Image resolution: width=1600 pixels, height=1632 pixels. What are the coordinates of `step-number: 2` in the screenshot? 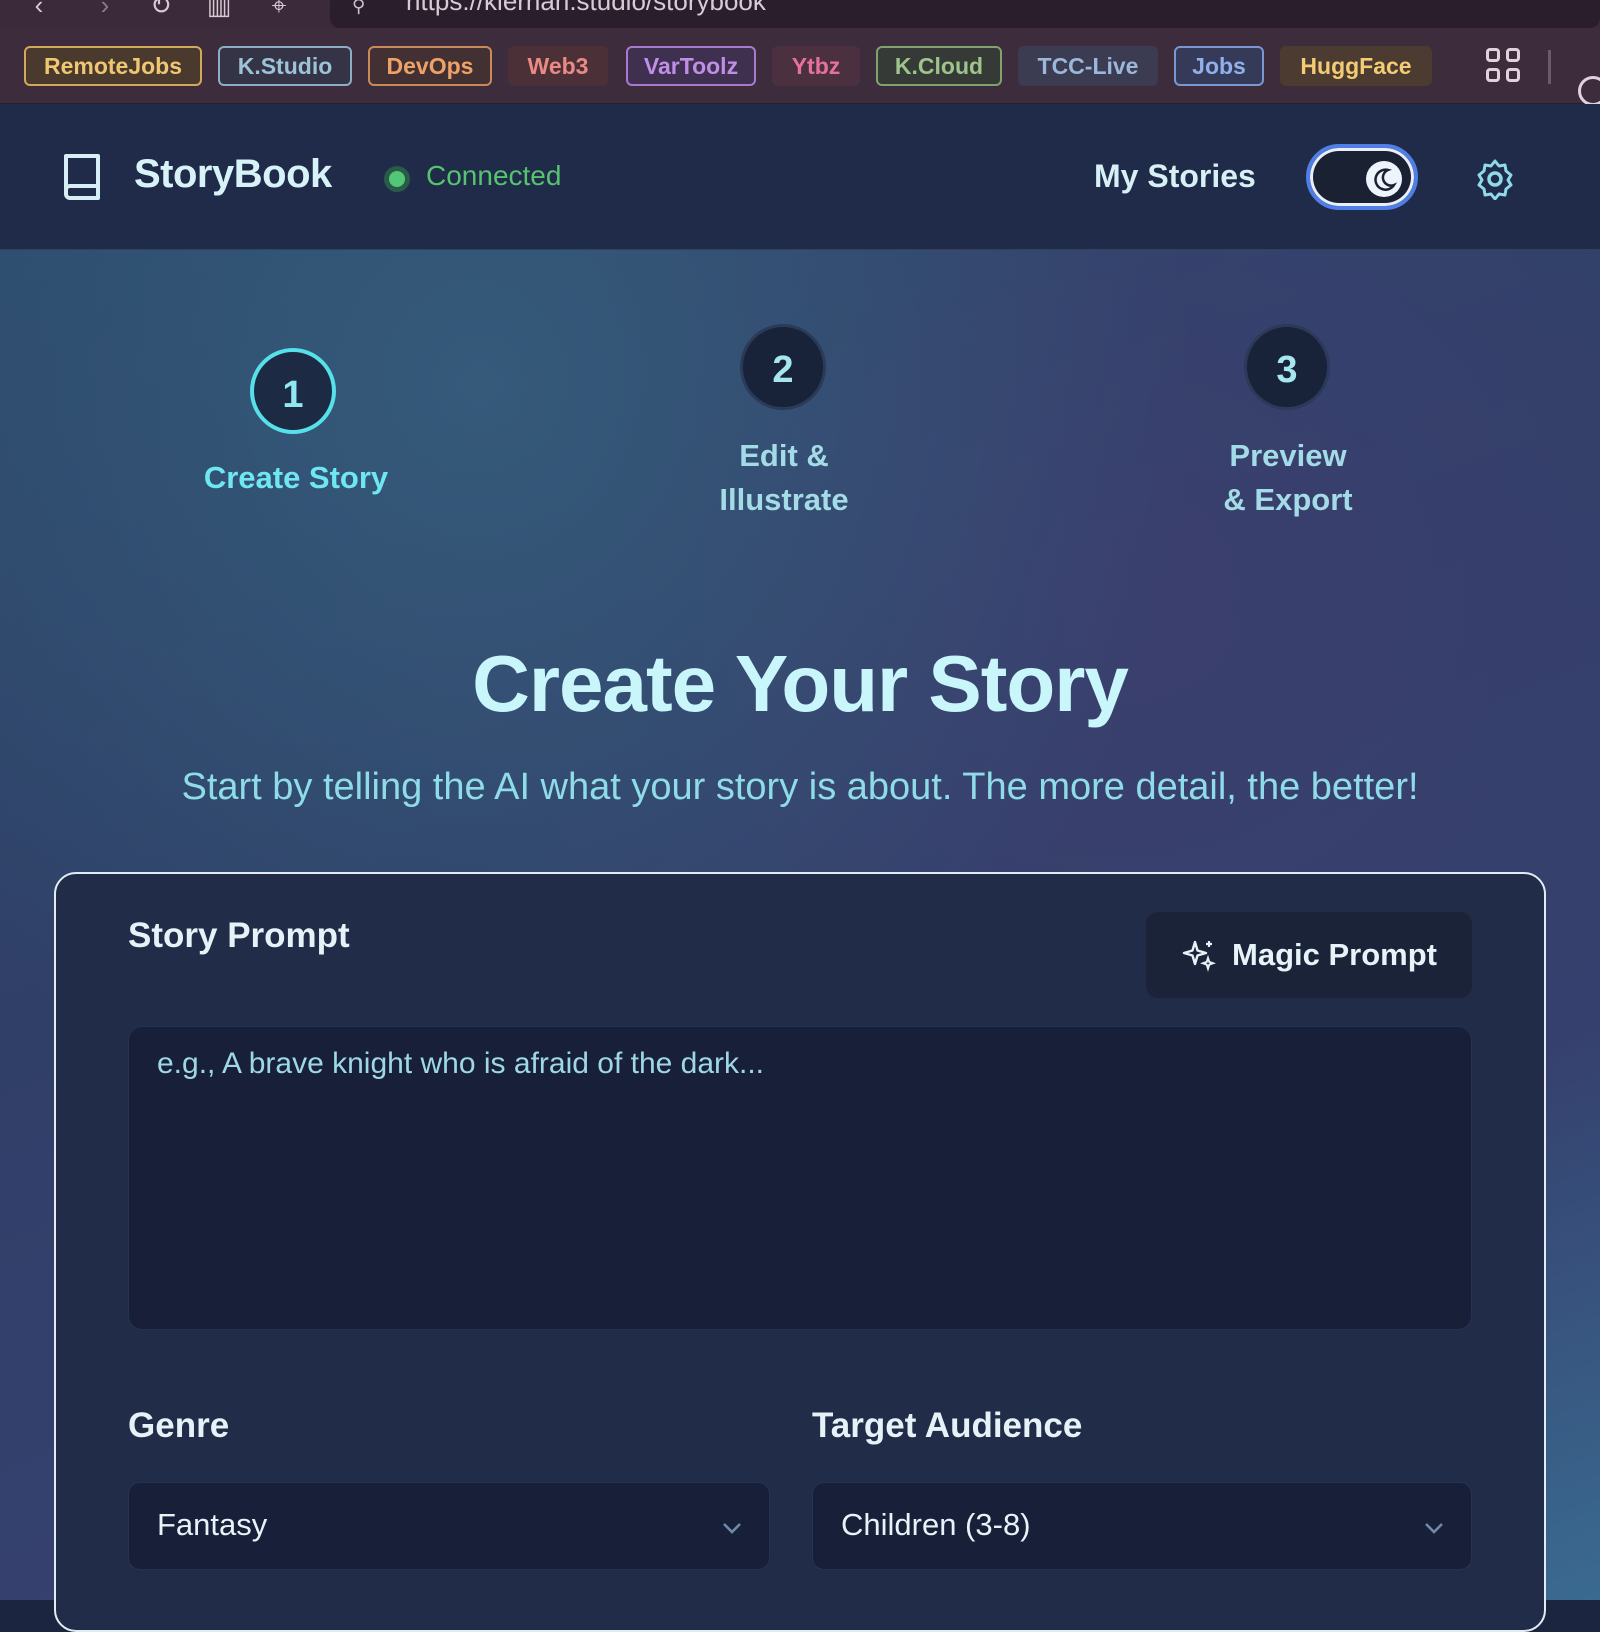 It's located at (783, 367).